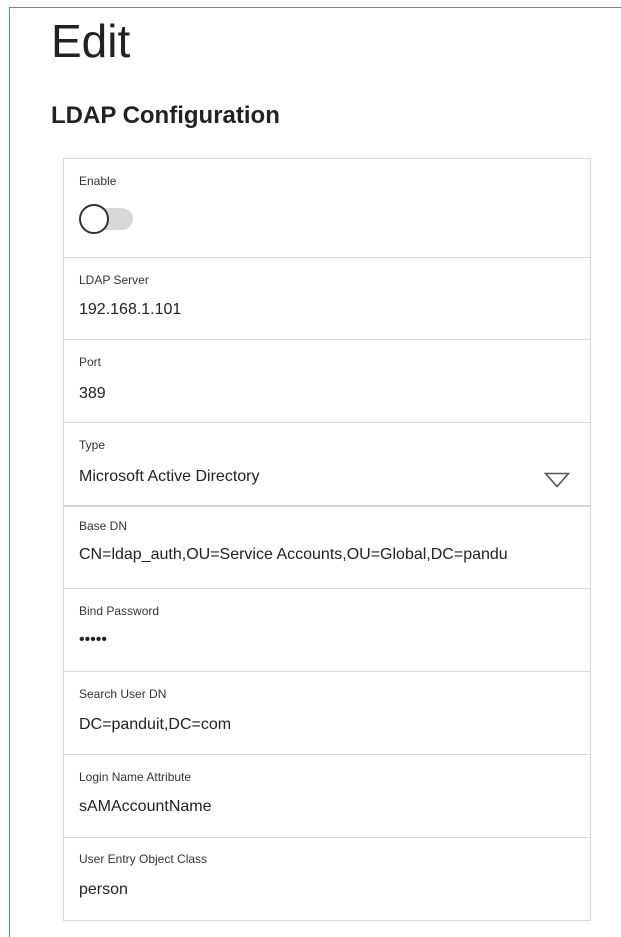 The width and height of the screenshot is (621, 937). What do you see at coordinates (93, 640) in the screenshot?
I see `bind-password-input: •••••` at bounding box center [93, 640].